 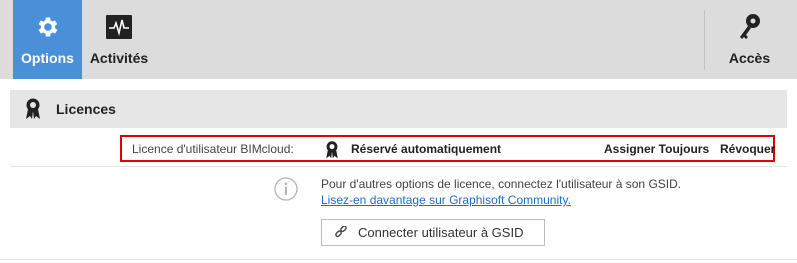 I want to click on tab-options-label: Options, so click(x=47, y=58).